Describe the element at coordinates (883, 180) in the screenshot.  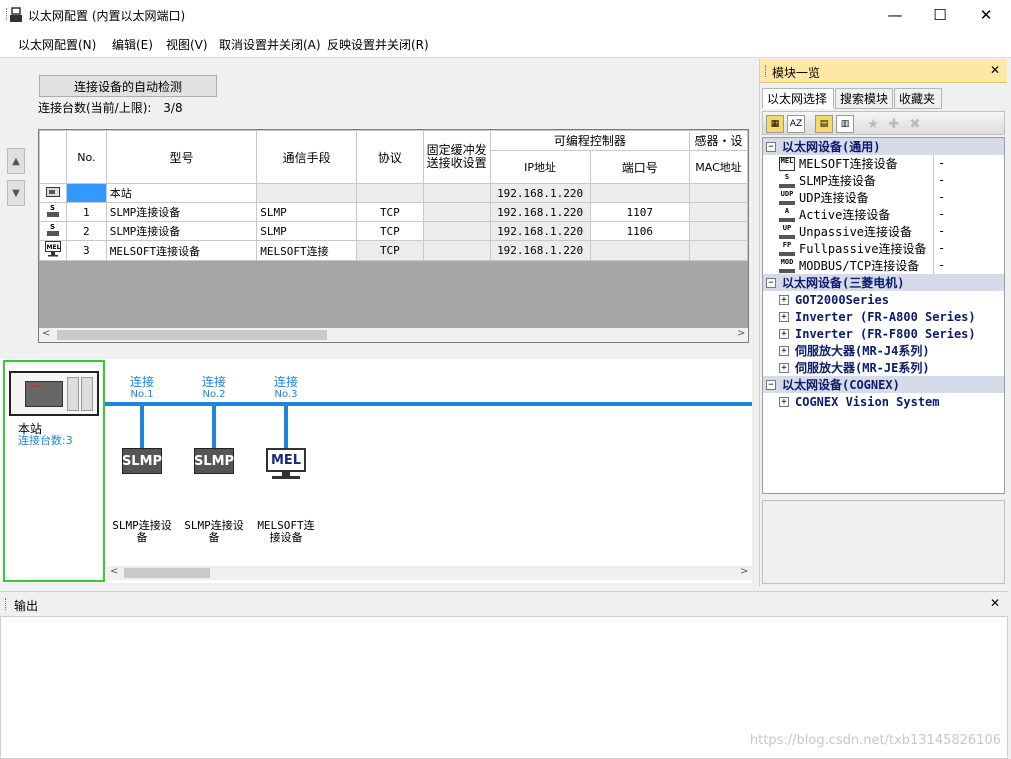
I see `tree-item: S SLMP连接设备 -` at that location.